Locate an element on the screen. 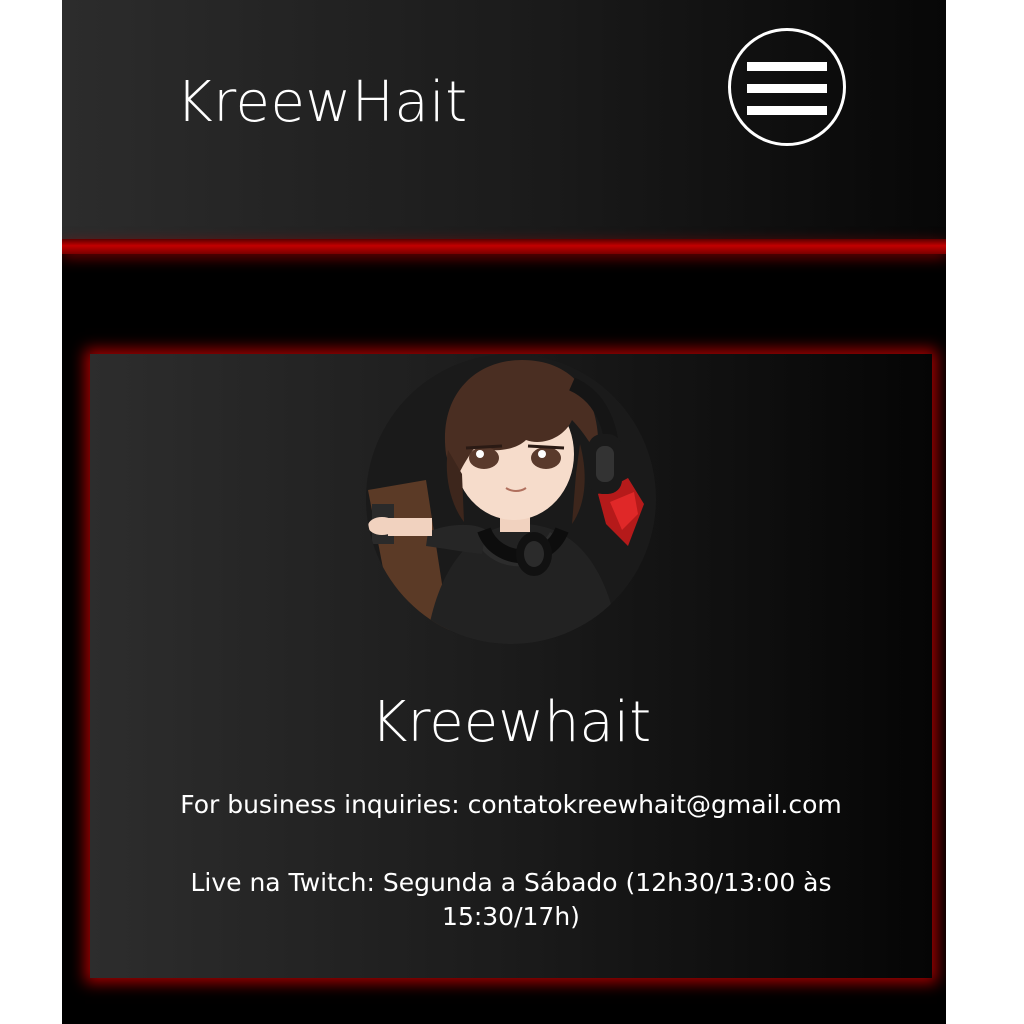 The image size is (1024, 1024). anime-streamer-avatar is located at coordinates (511, 499).